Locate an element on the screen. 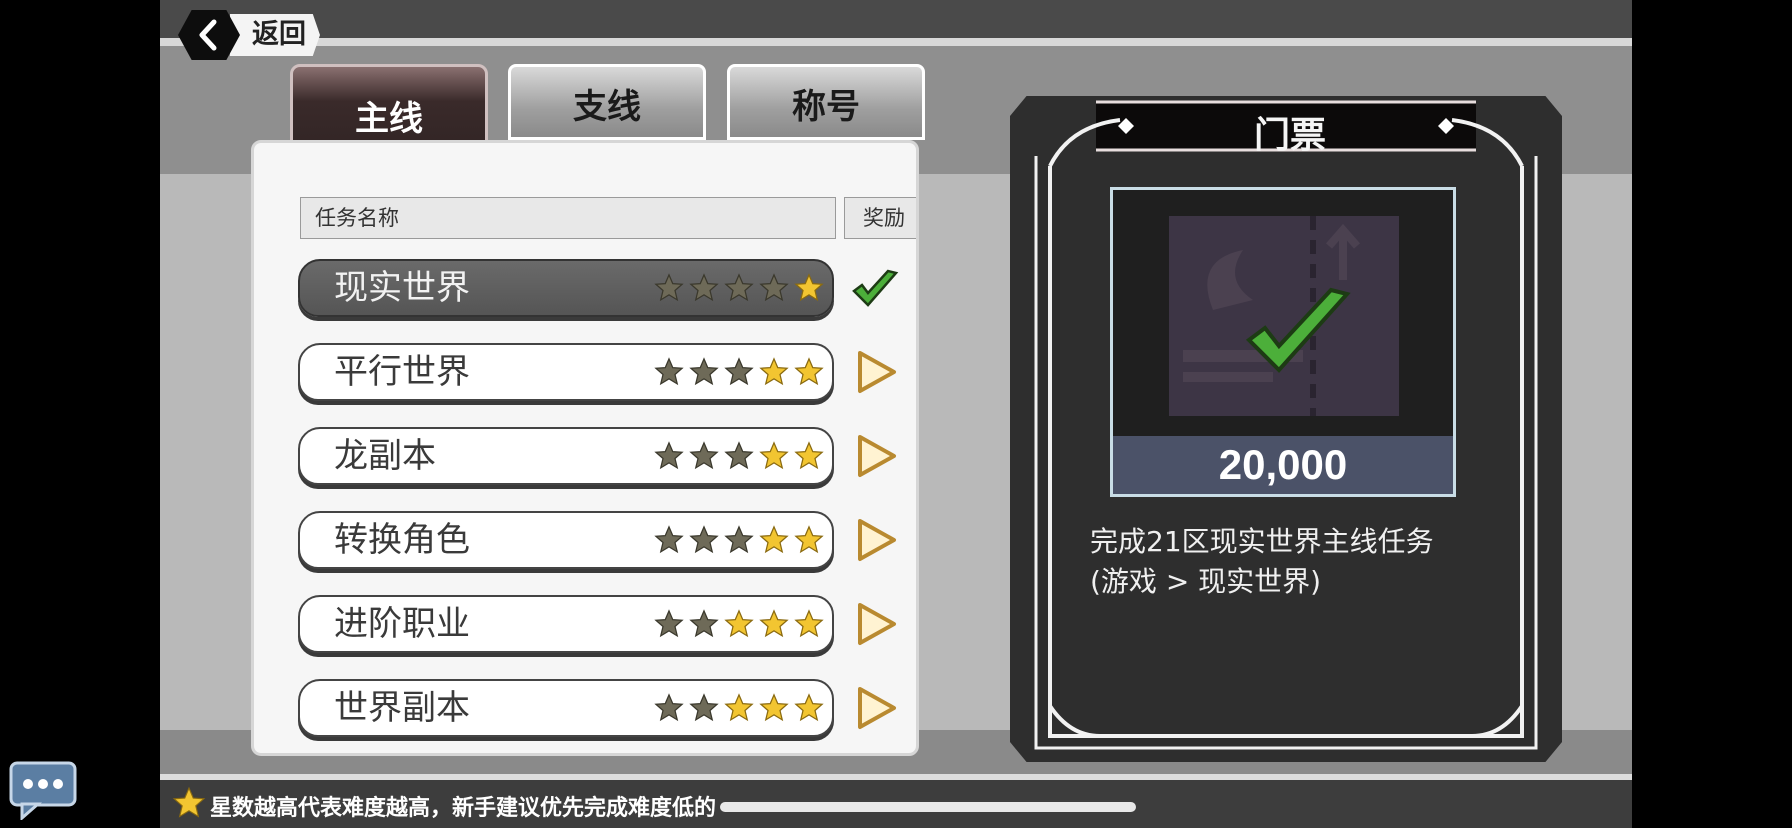  quest-name: 世界副本 is located at coordinates (402, 708).